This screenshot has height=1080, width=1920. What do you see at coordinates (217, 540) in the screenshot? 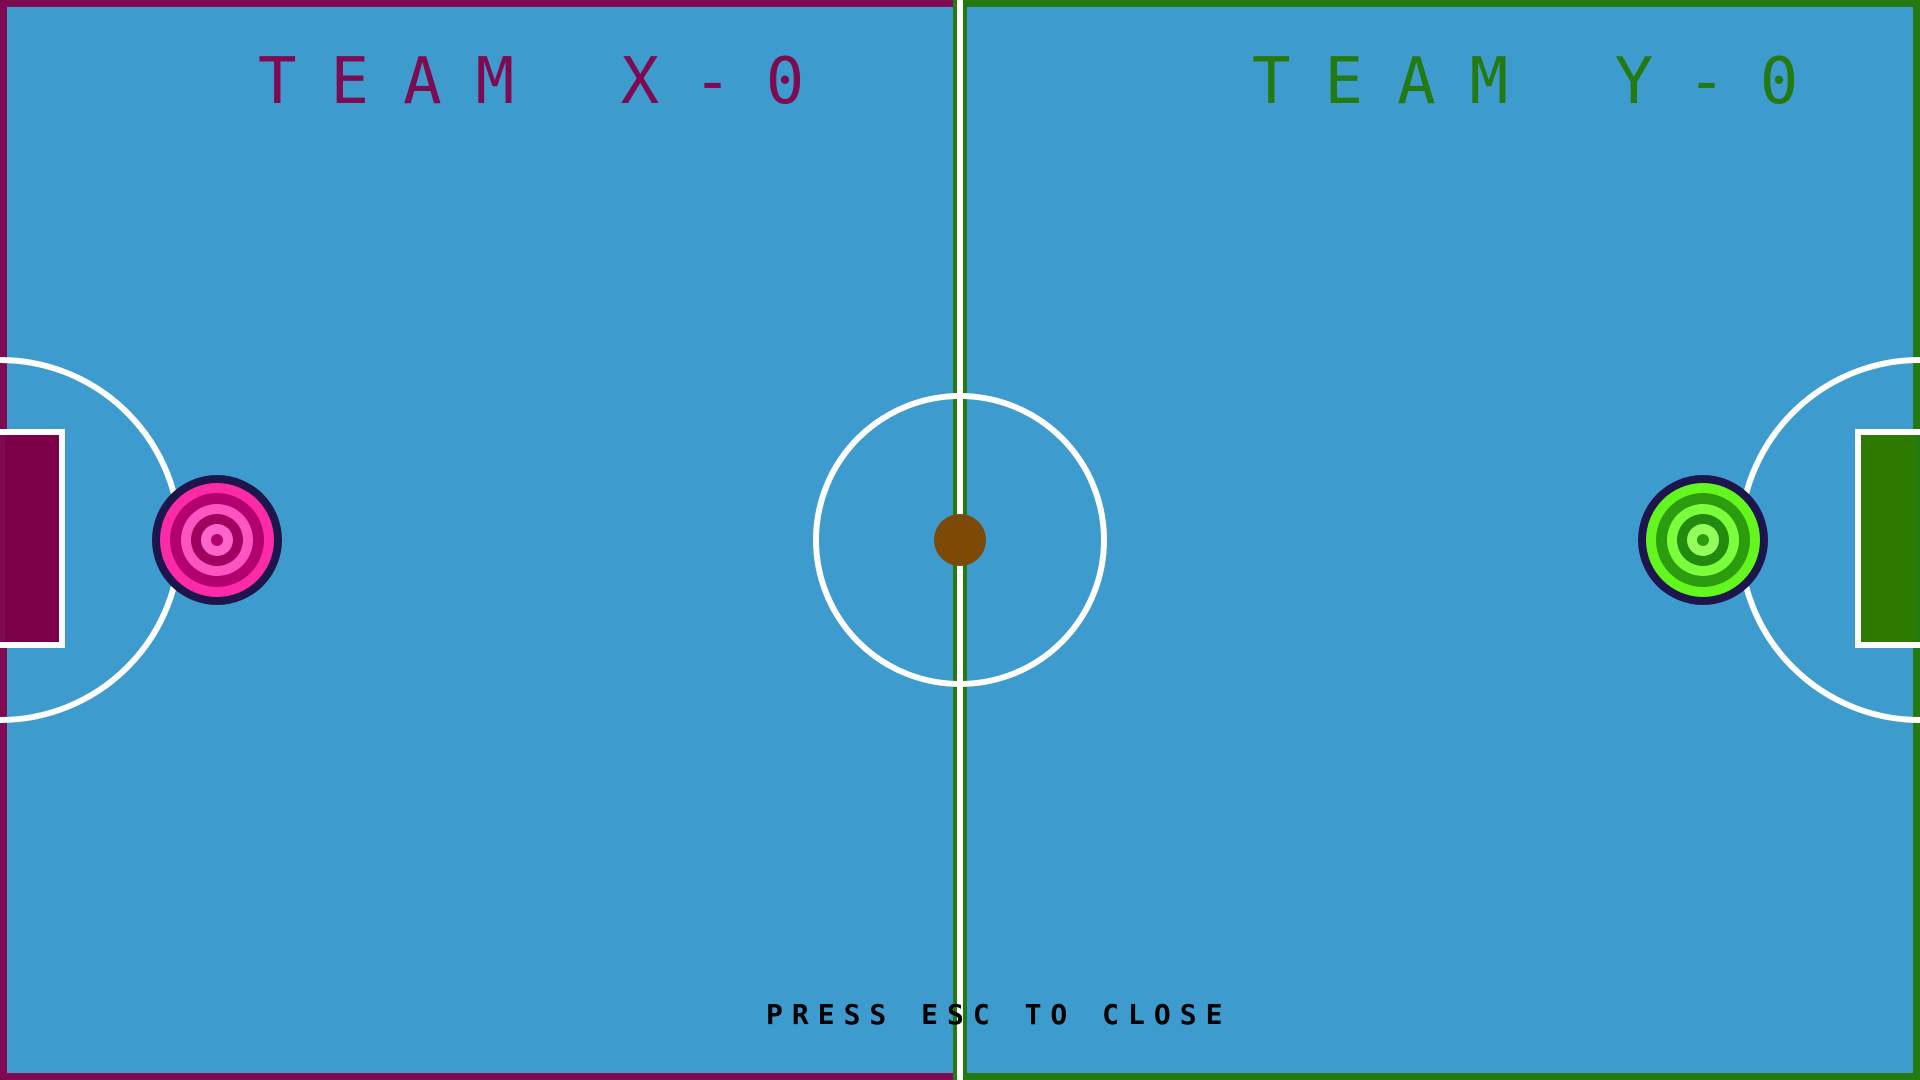
I see `team-x-puck` at bounding box center [217, 540].